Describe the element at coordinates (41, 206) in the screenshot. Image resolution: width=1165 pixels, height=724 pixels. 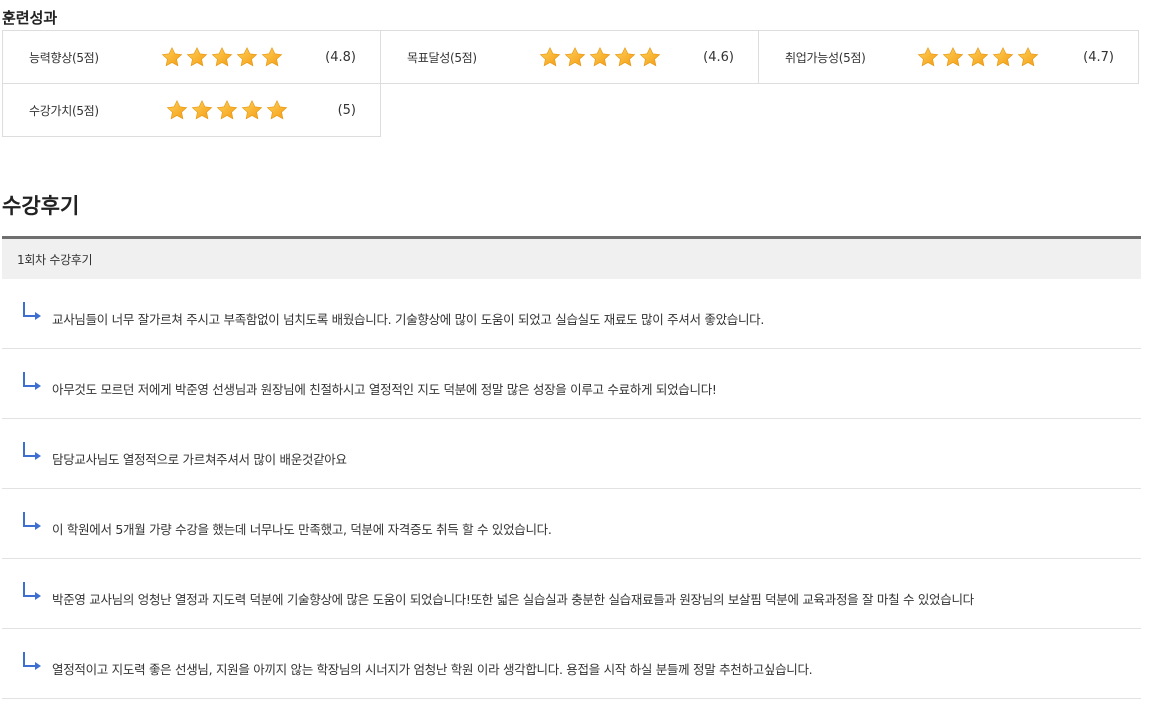
I see `reviews-title: 수강후기` at that location.